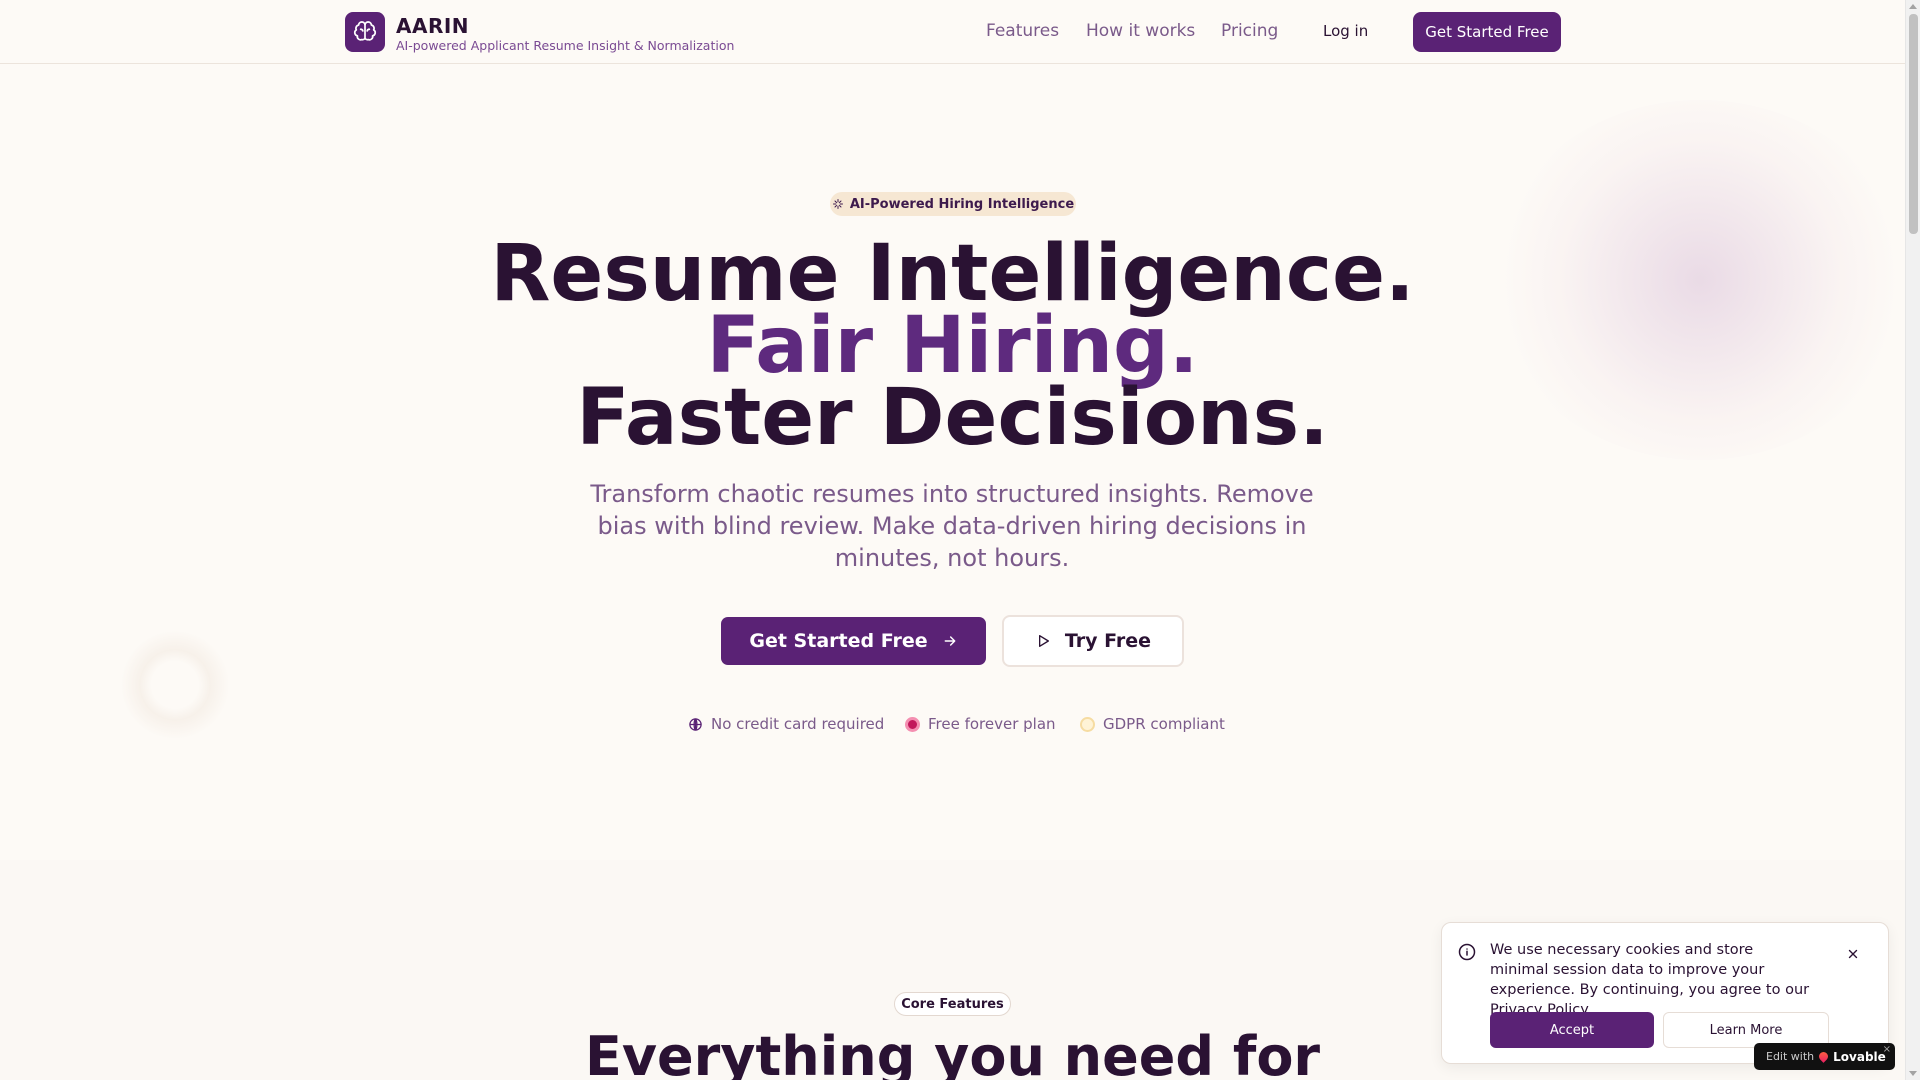 The image size is (1920, 1080). I want to click on section-badge: Core Features, so click(952, 1004).